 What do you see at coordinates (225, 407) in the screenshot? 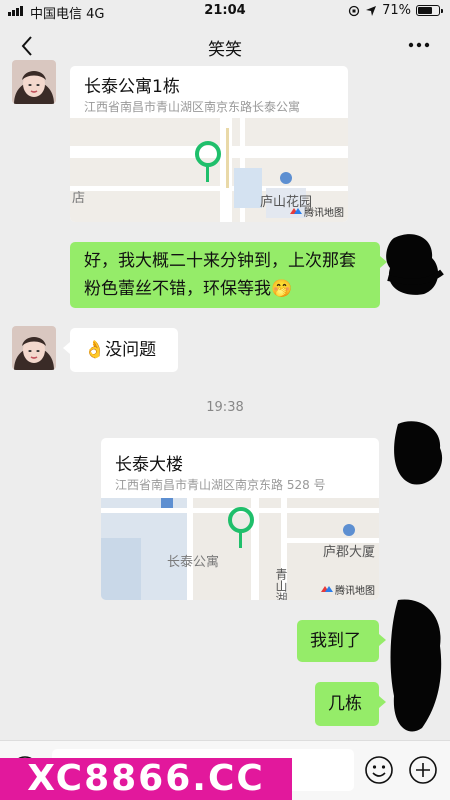
I see `message-timestamp: 19:38` at bounding box center [225, 407].